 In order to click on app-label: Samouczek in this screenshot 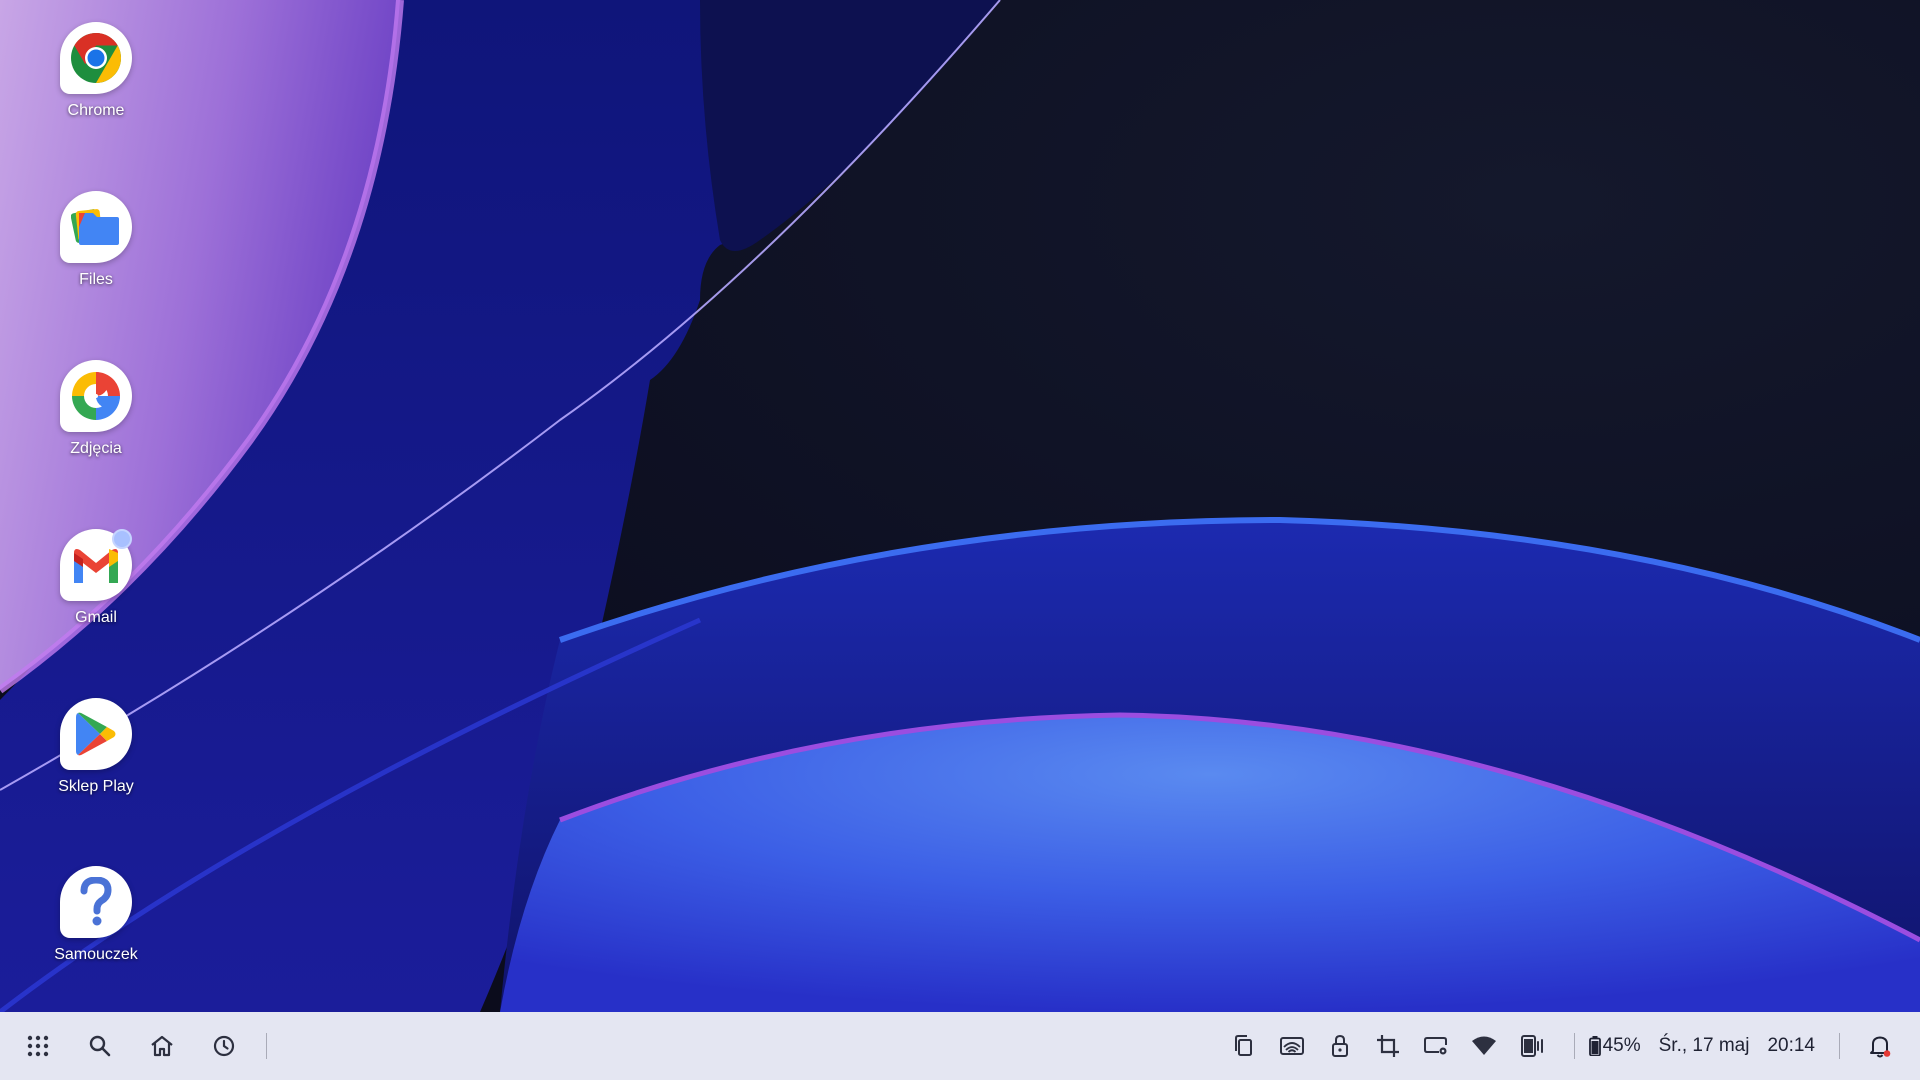, I will do `click(96, 954)`.